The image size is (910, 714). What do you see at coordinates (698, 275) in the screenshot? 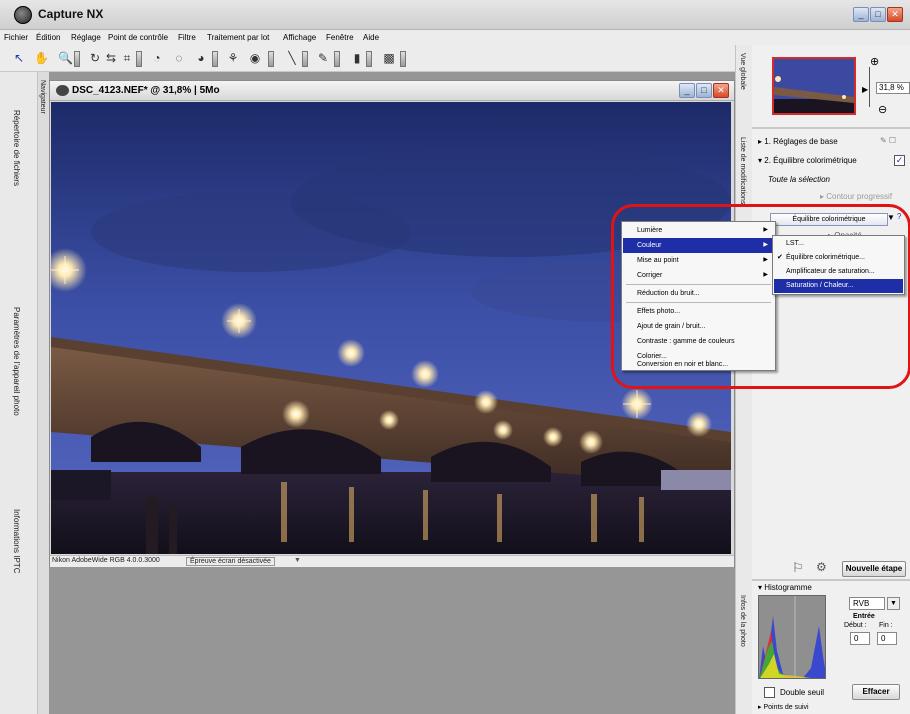
I see `menu-item-corriger: Corriger ▶` at bounding box center [698, 275].